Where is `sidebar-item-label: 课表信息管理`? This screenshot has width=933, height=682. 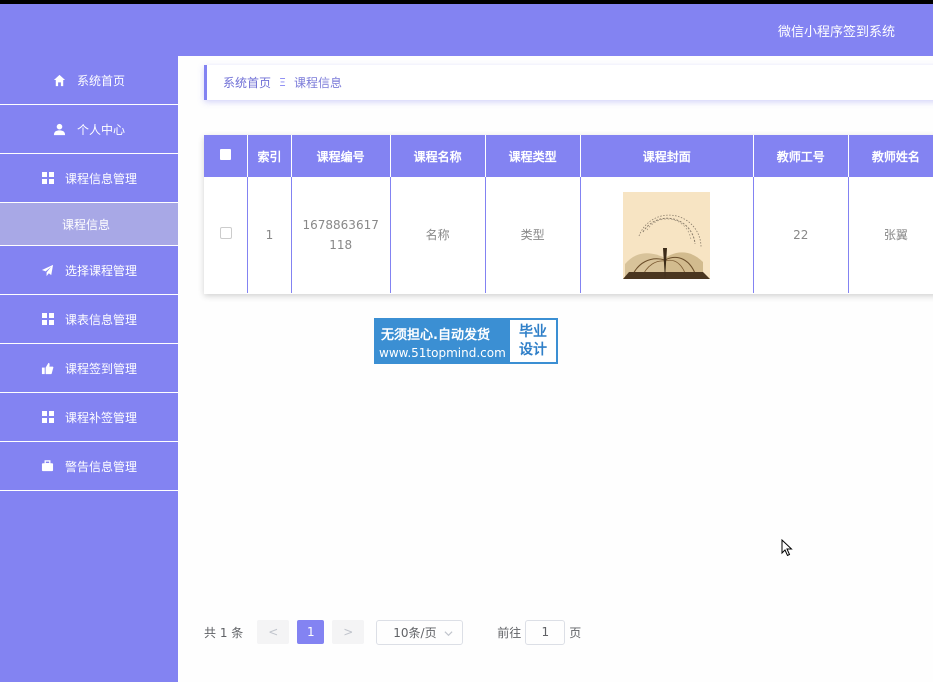
sidebar-item-label: 课表信息管理 is located at coordinates (100, 319).